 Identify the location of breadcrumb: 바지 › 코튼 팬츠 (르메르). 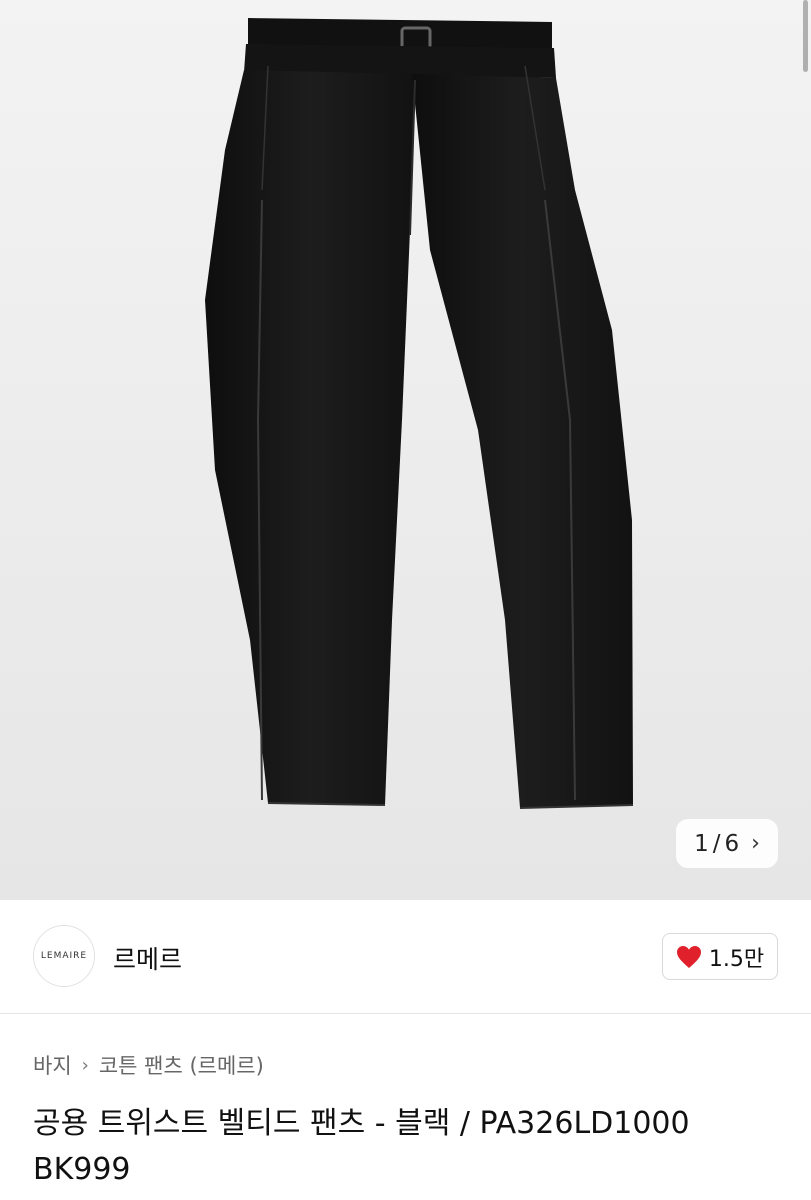
(148, 1065).